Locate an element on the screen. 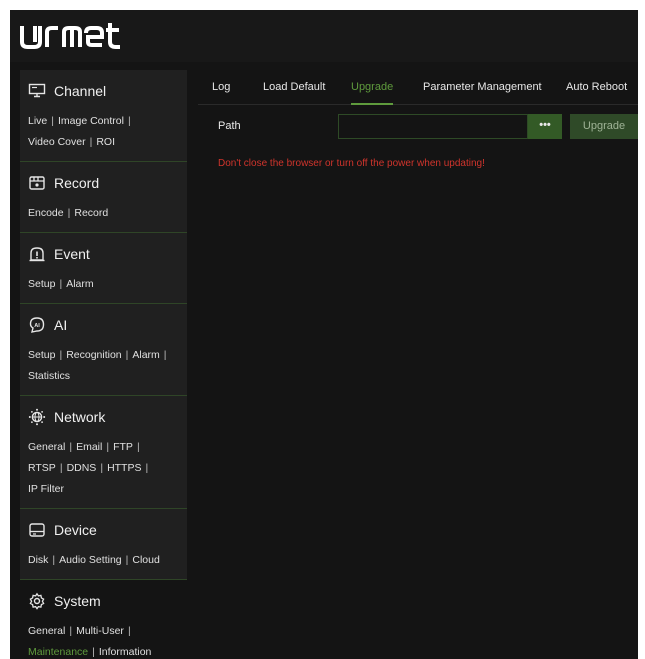 The image size is (645, 659). sidebar-section-title: AI is located at coordinates (61, 324).